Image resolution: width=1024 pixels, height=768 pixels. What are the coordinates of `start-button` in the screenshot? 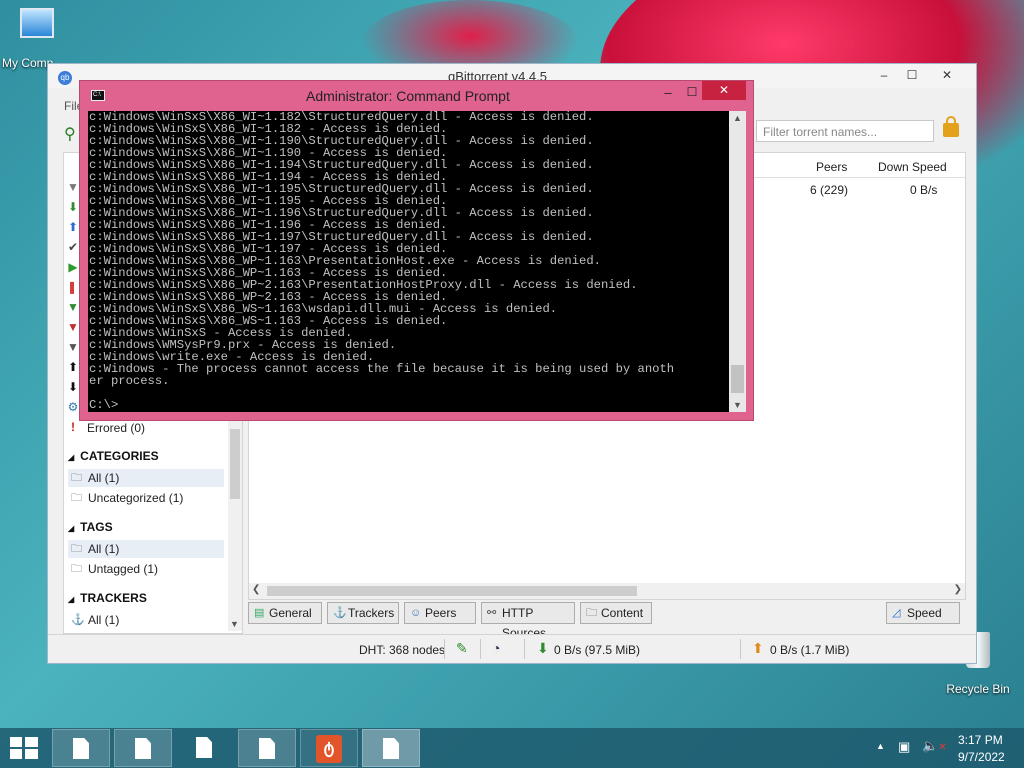 It's located at (24, 748).